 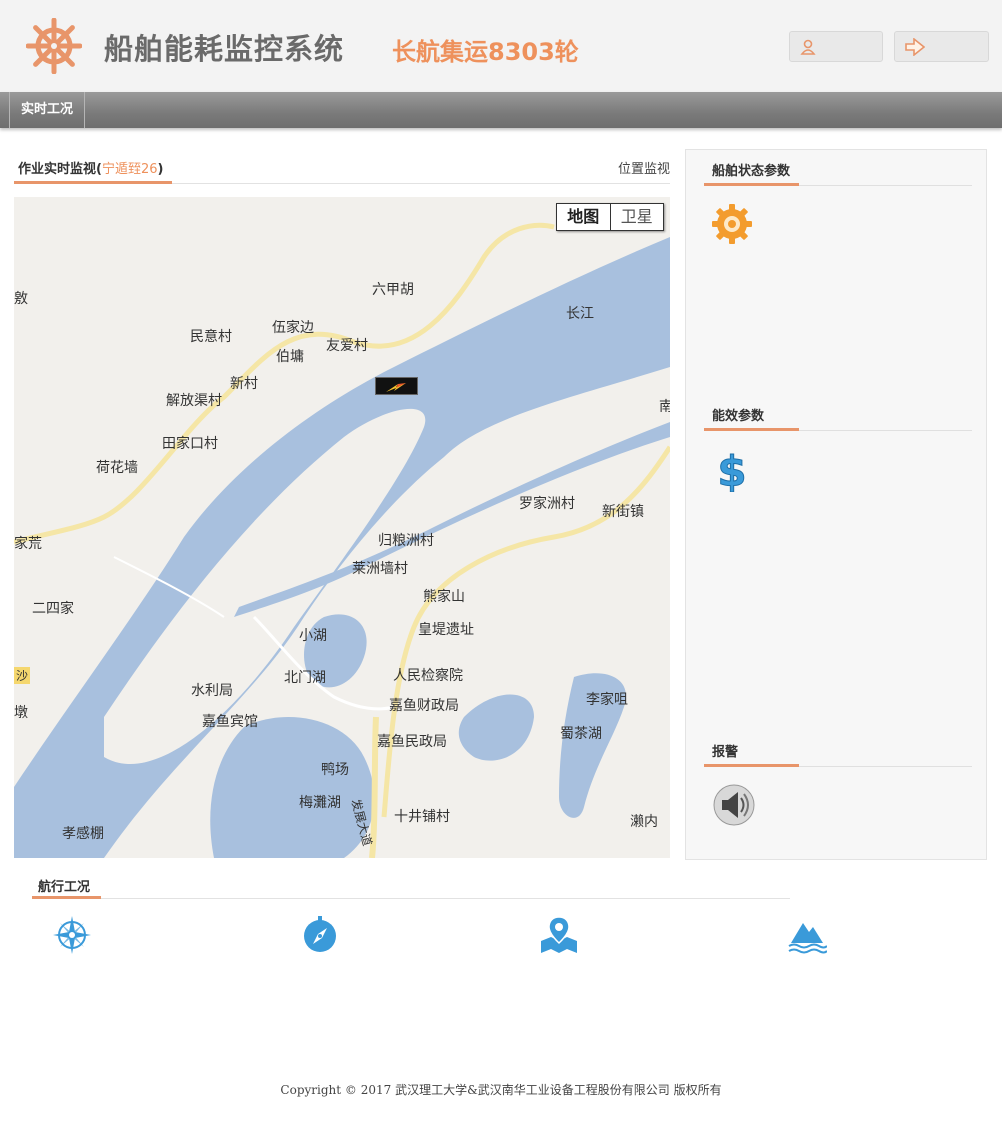 What do you see at coordinates (559, 935) in the screenshot?
I see `map-pin-icon` at bounding box center [559, 935].